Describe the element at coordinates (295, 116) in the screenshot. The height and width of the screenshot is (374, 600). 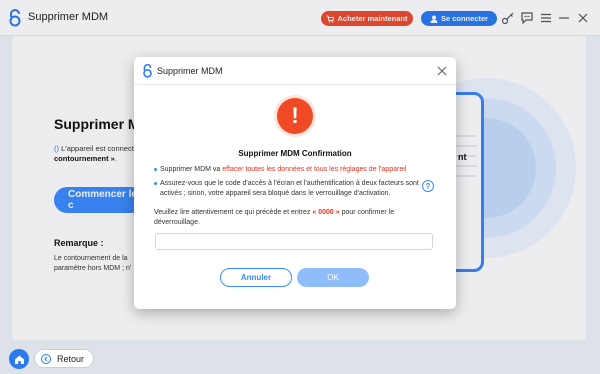
I see `warning-icon: !` at that location.